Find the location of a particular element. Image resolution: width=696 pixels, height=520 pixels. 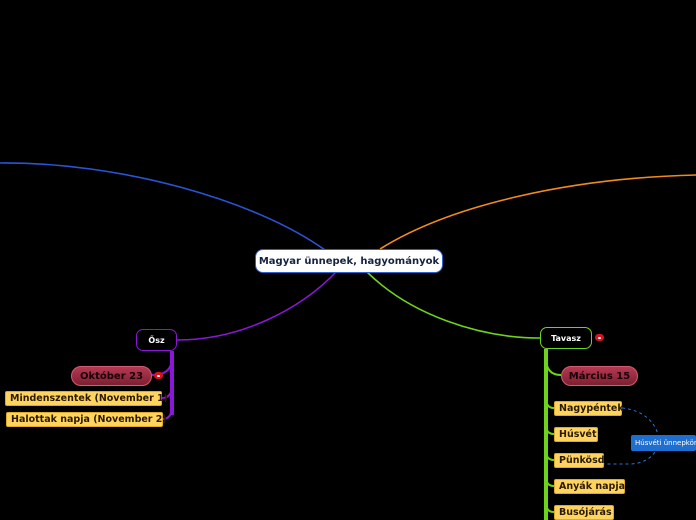

central-topic: Magyar ünnepek, hagyományok is located at coordinates (349, 261).